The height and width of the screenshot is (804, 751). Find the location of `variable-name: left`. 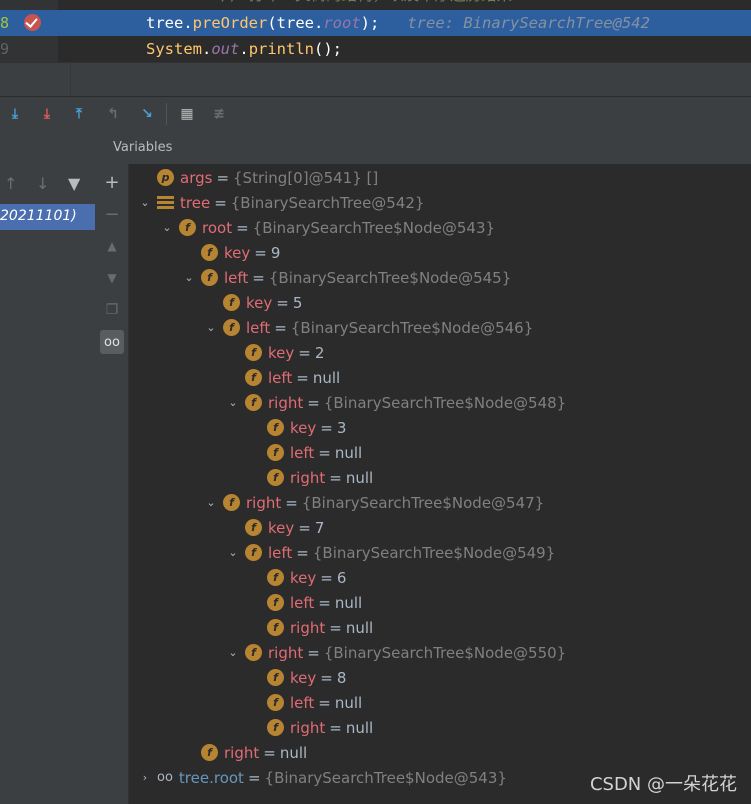

variable-name: left is located at coordinates (302, 702).